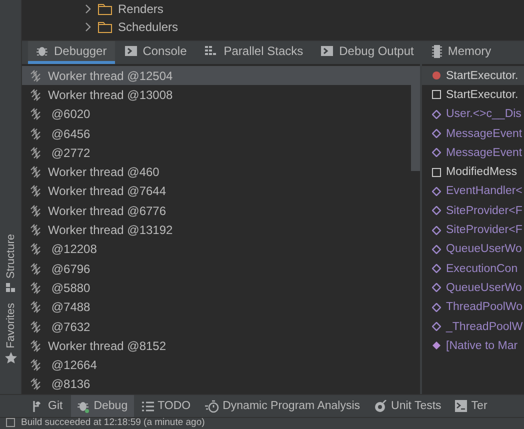 The height and width of the screenshot is (429, 524). Describe the element at coordinates (148, 406) in the screenshot. I see `list-icon` at that location.